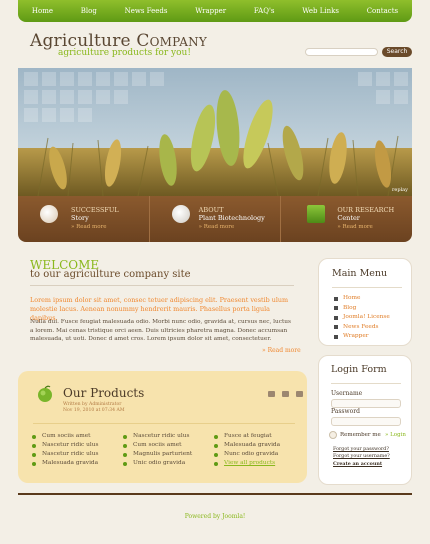  I want to click on feature-subtitle: Center, so click(348, 218).